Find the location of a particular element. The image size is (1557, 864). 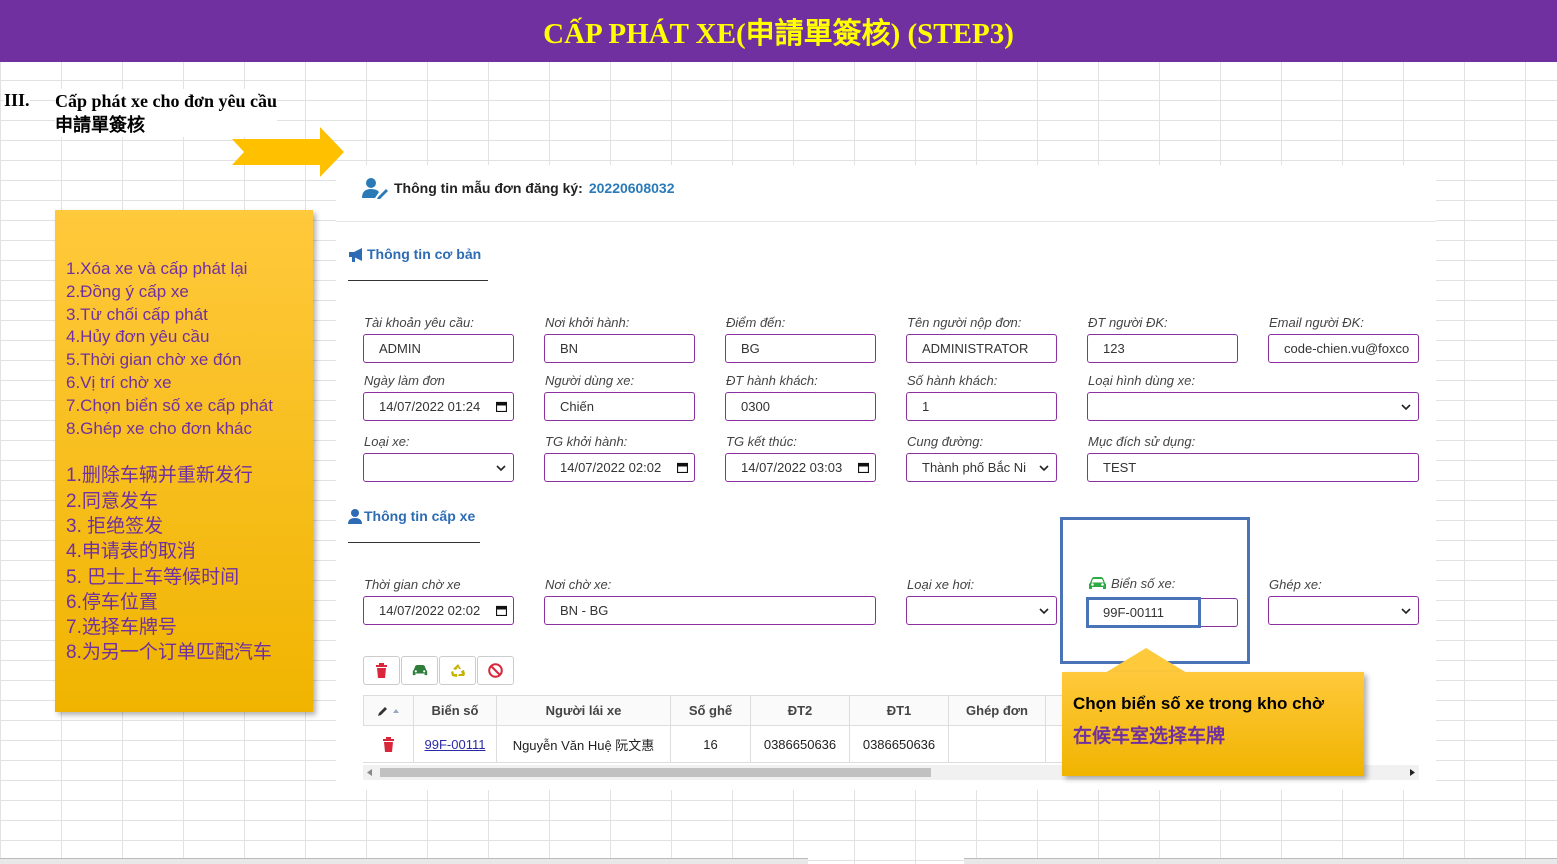

end-time-input: 14/07/2022 03:03 is located at coordinates (800, 467).